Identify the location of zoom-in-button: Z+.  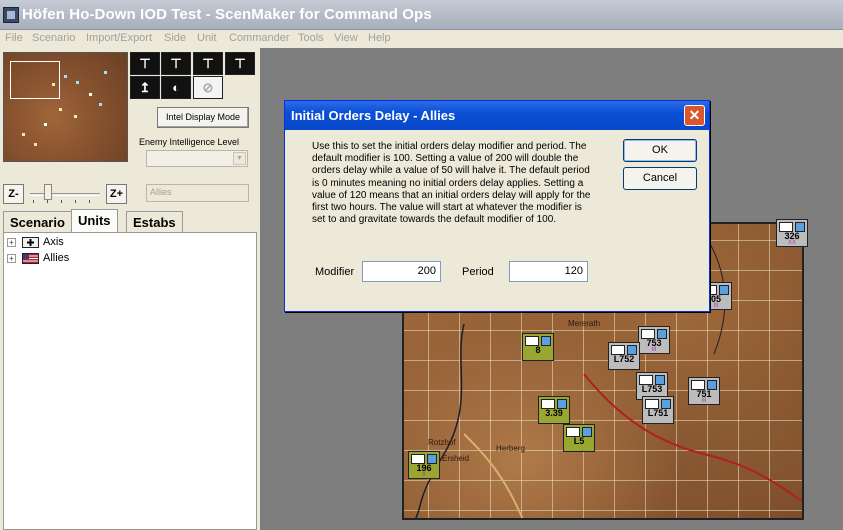
(116, 194).